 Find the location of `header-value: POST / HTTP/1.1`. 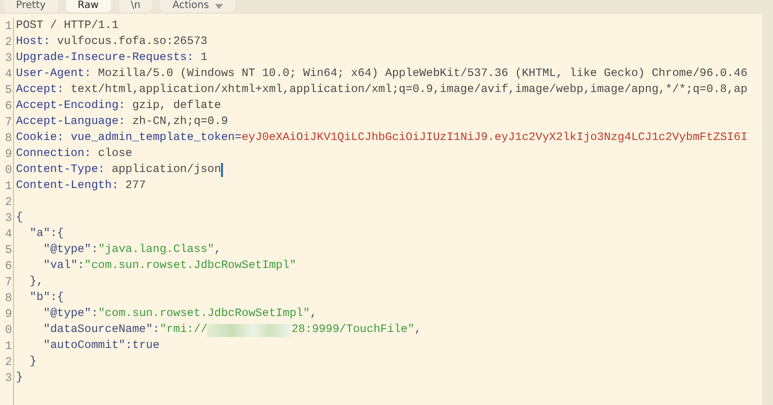

header-value: POST / HTTP/1.1 is located at coordinates (67, 26).